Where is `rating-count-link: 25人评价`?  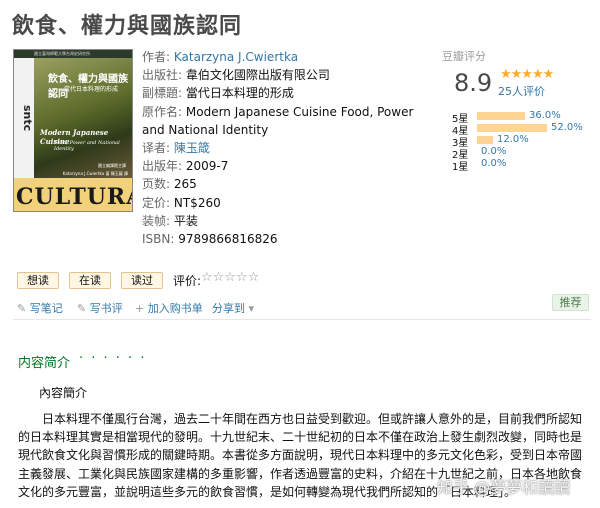
rating-count-link: 25人评价 is located at coordinates (521, 91).